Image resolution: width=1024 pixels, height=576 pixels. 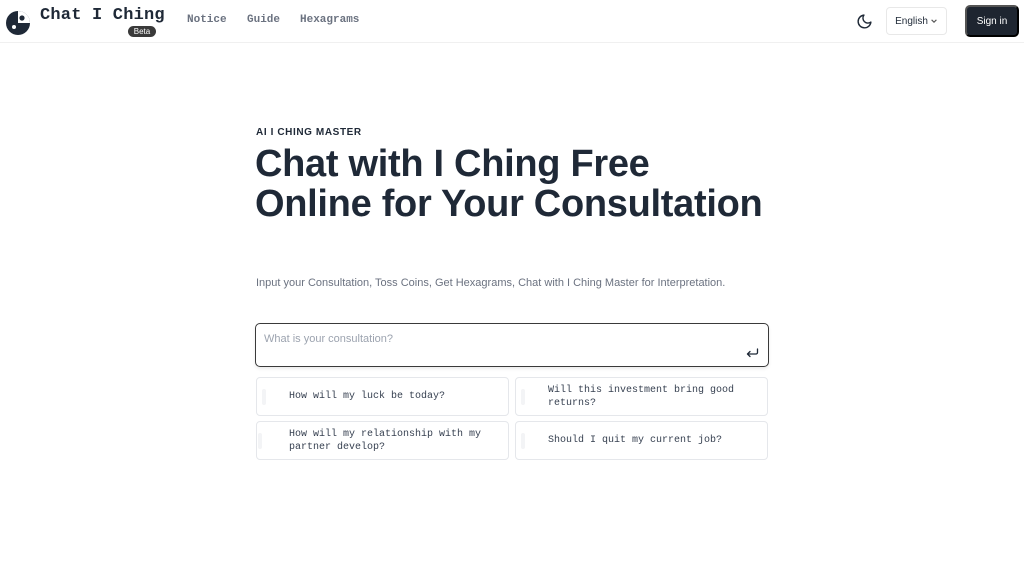 I want to click on language-select: English, so click(x=916, y=21).